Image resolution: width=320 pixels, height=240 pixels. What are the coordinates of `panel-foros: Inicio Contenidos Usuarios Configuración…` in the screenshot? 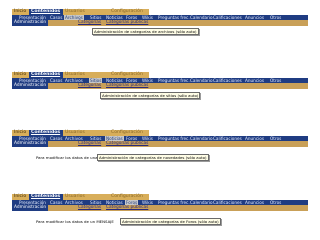 It's located at (160, 209).